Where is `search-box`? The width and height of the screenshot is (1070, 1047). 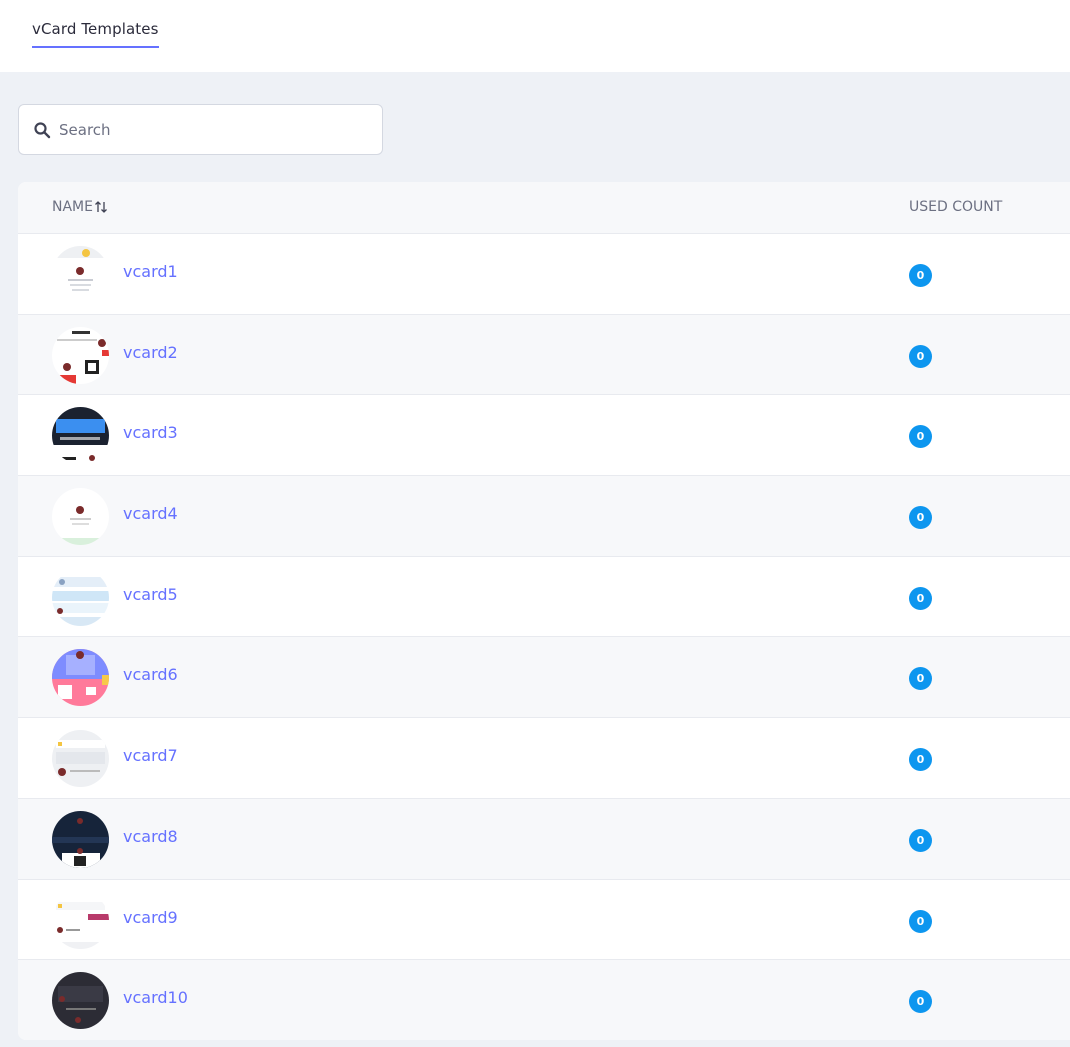 search-box is located at coordinates (200, 129).